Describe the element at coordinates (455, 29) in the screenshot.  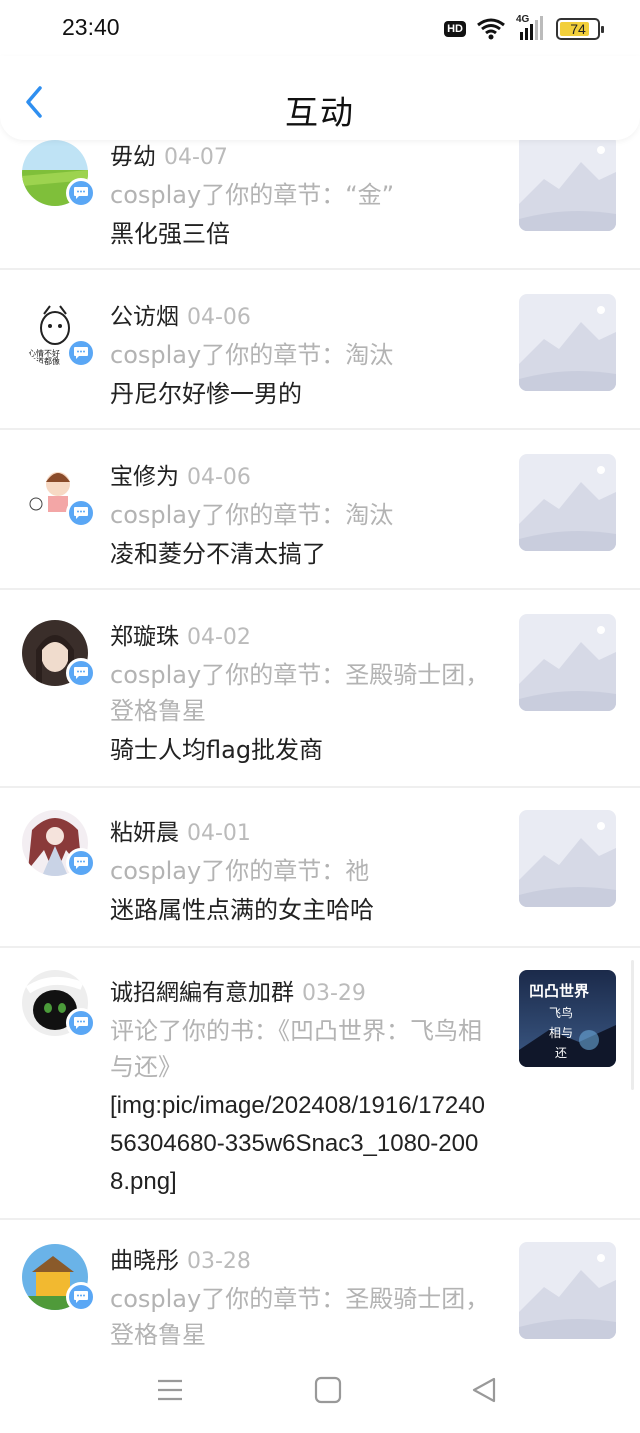
I see `hd-icon: HD` at that location.